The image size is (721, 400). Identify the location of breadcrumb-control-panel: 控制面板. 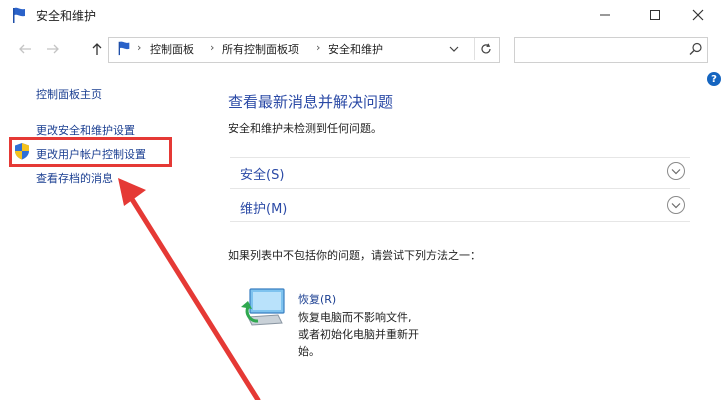
(172, 49).